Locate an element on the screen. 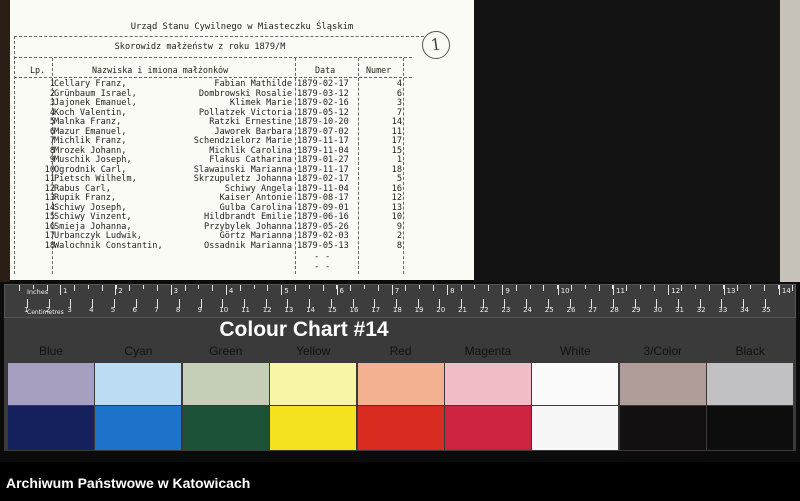  swatch-dark-magenta is located at coordinates (488, 428).